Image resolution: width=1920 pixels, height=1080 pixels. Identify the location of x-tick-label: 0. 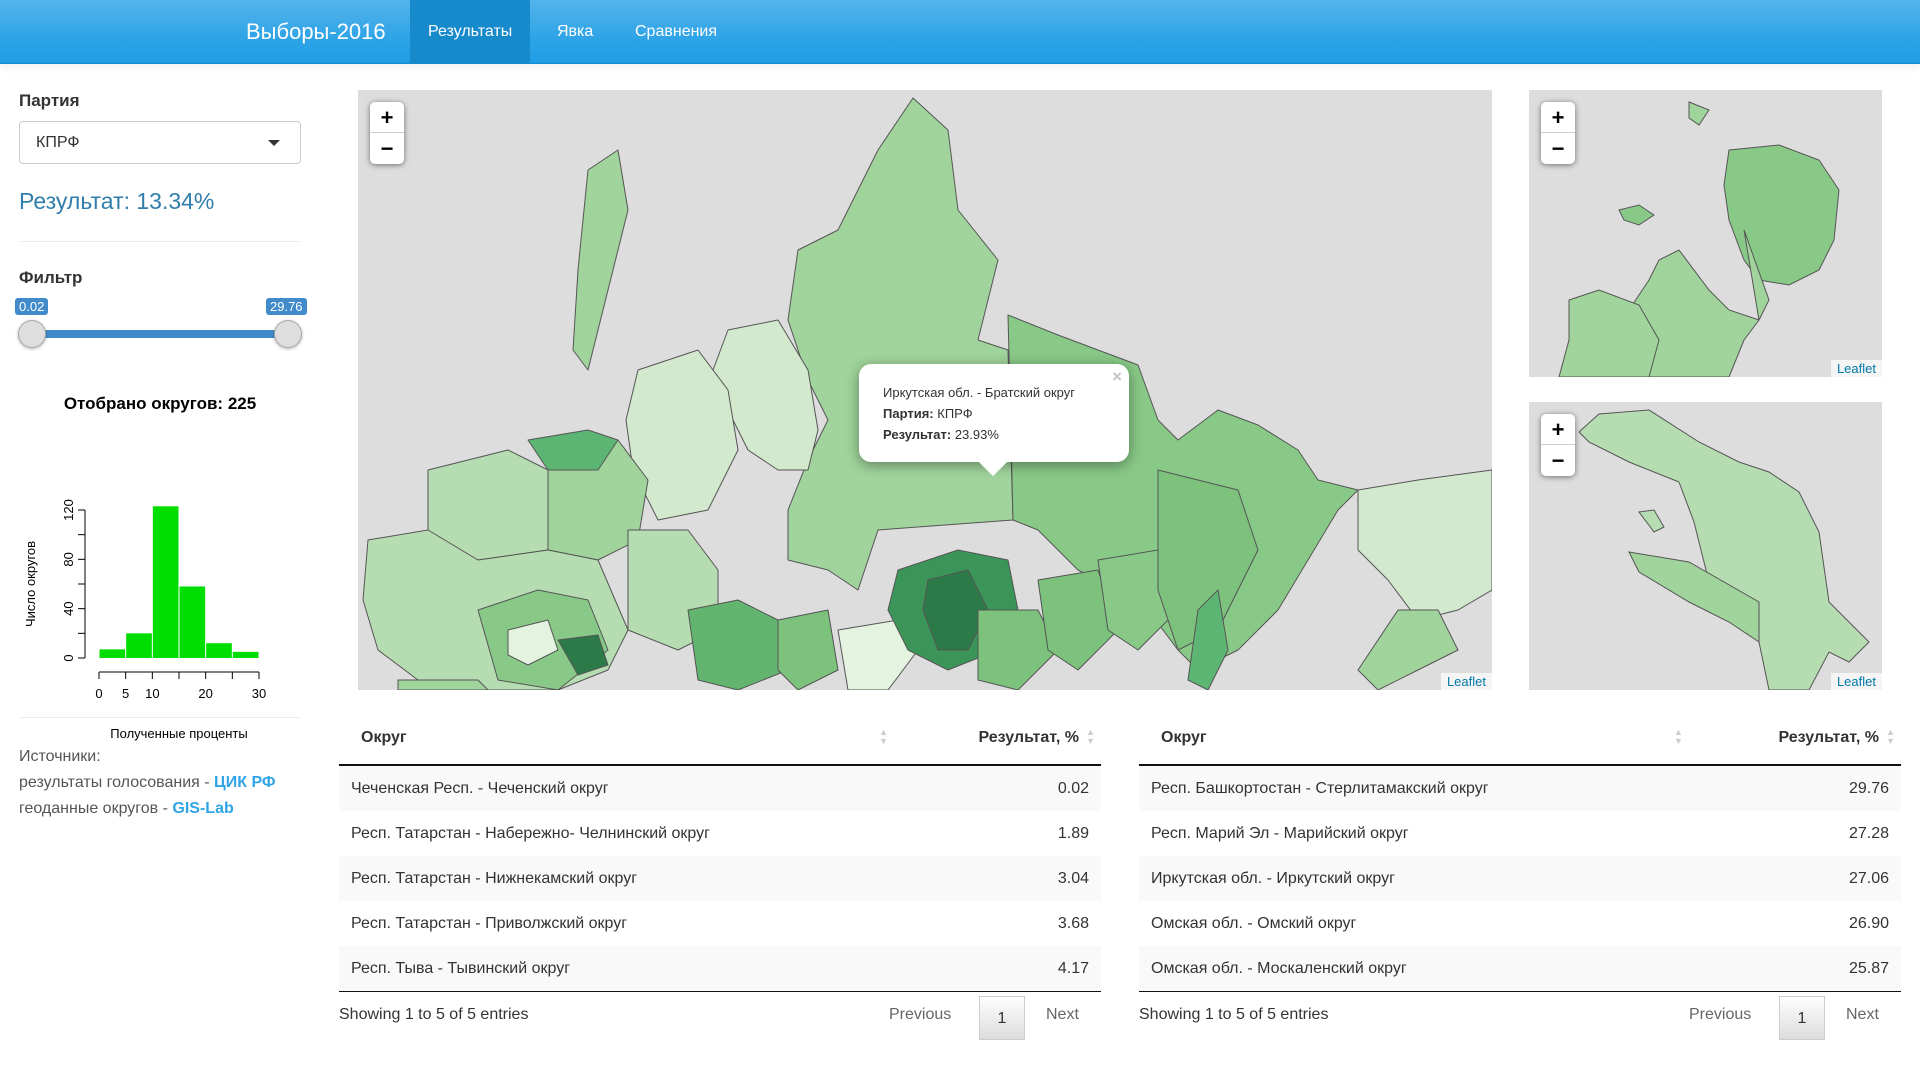
(98, 693).